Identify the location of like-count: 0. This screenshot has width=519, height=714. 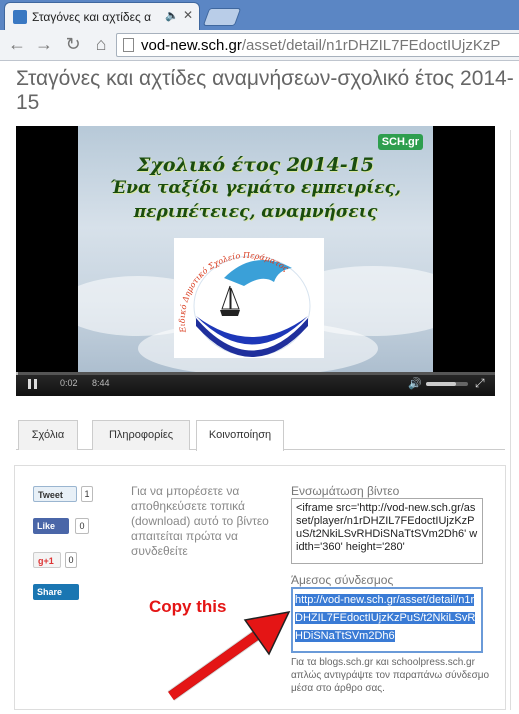
(82, 526).